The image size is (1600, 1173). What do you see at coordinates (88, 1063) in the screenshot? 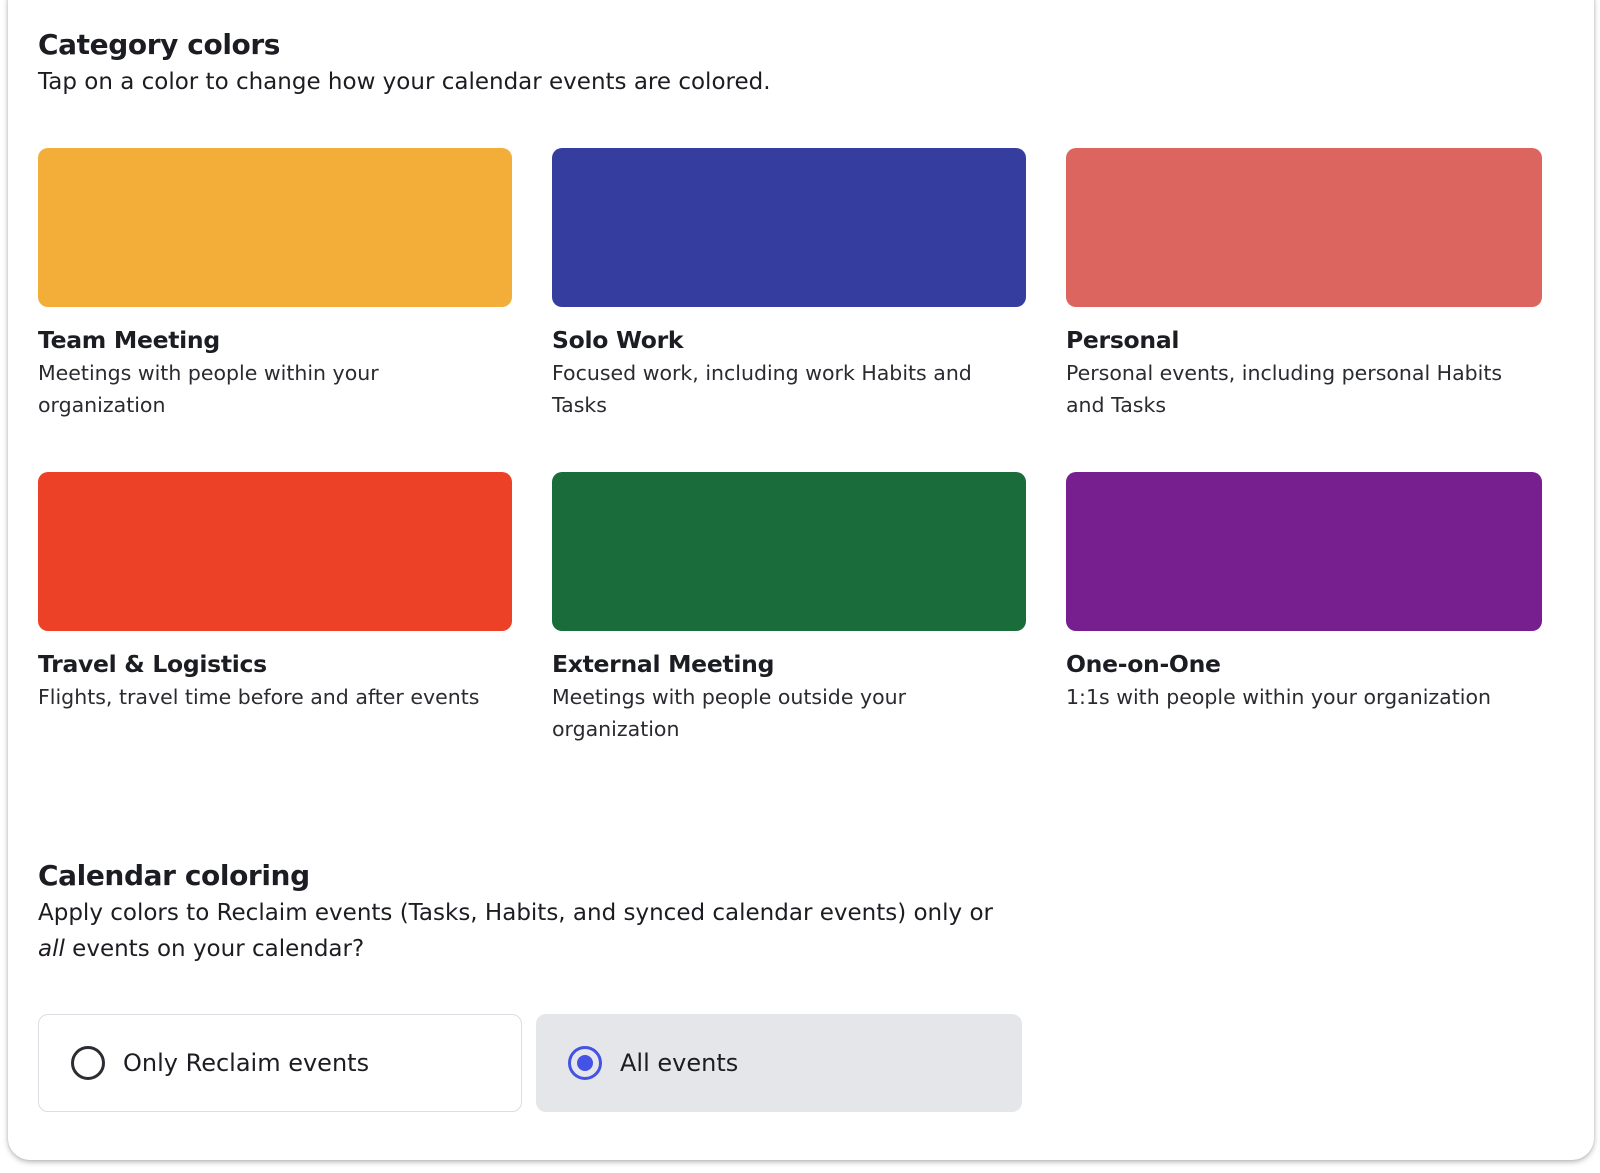
I see `radio-unchecked-icon` at bounding box center [88, 1063].